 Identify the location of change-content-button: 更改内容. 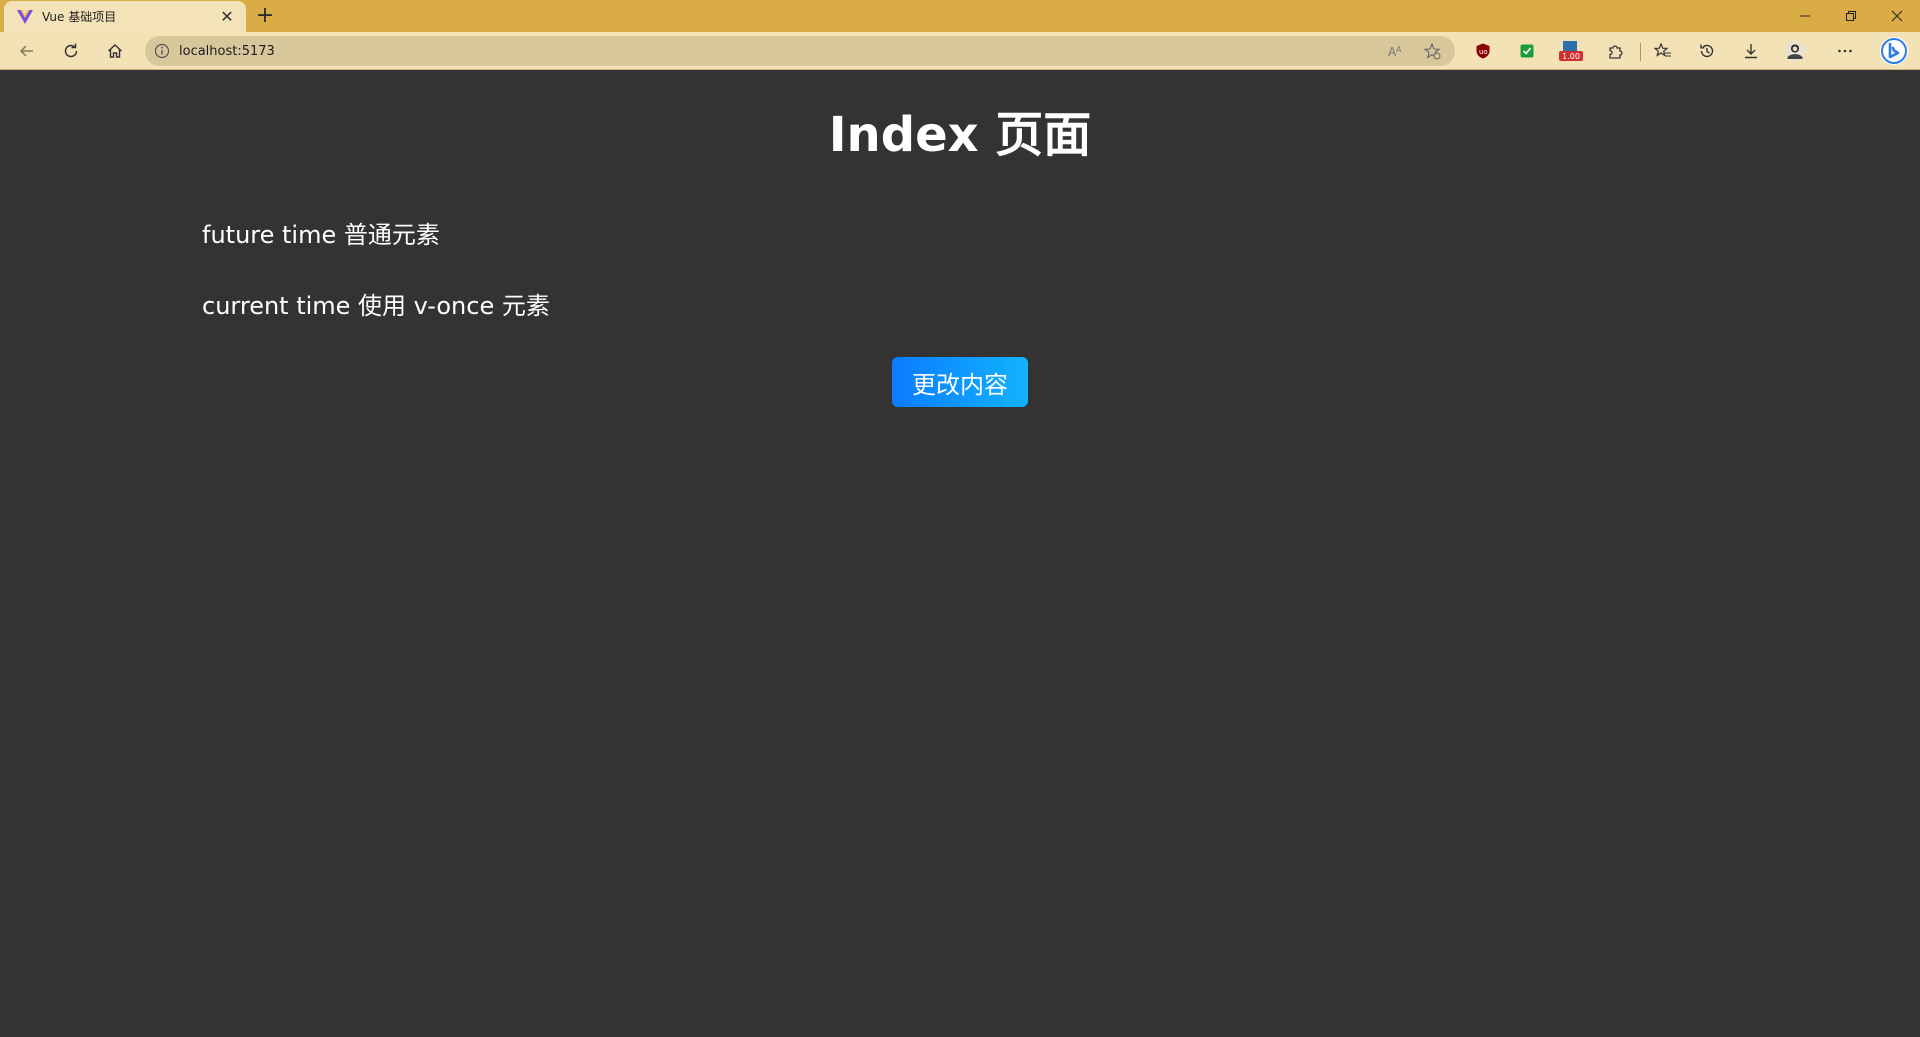
(960, 382).